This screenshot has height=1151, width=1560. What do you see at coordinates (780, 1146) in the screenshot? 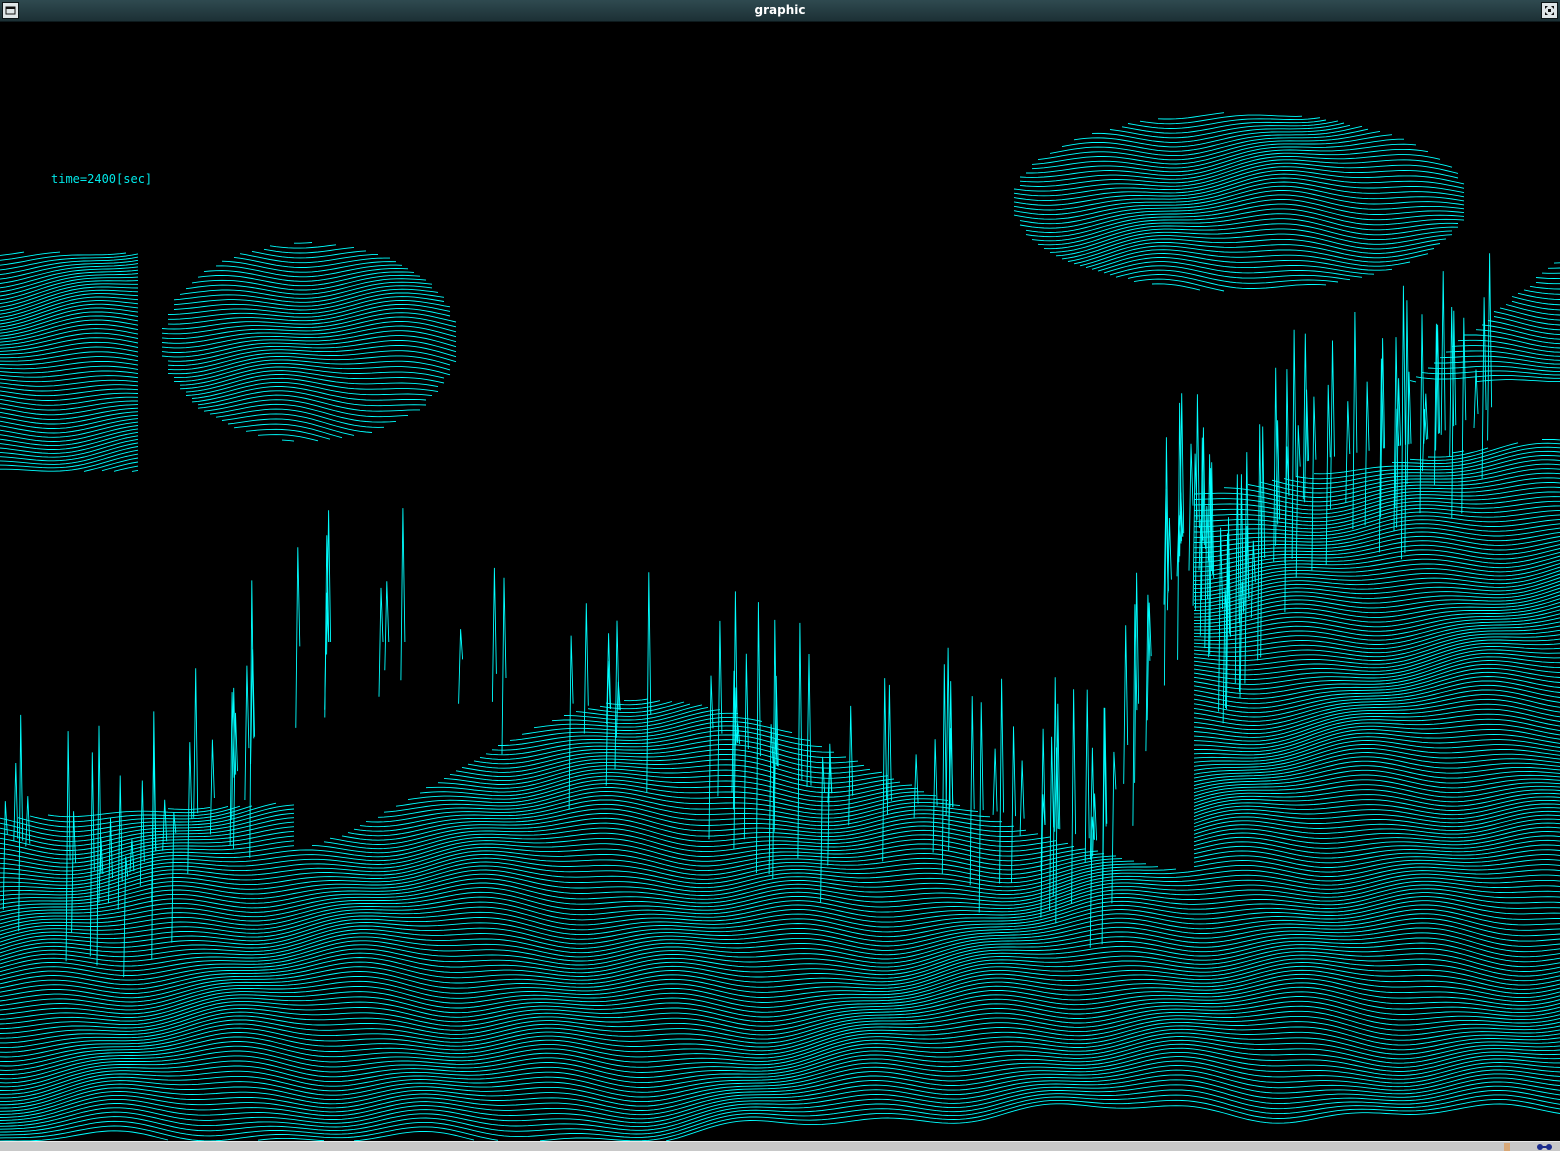
I see `taskbar` at bounding box center [780, 1146].